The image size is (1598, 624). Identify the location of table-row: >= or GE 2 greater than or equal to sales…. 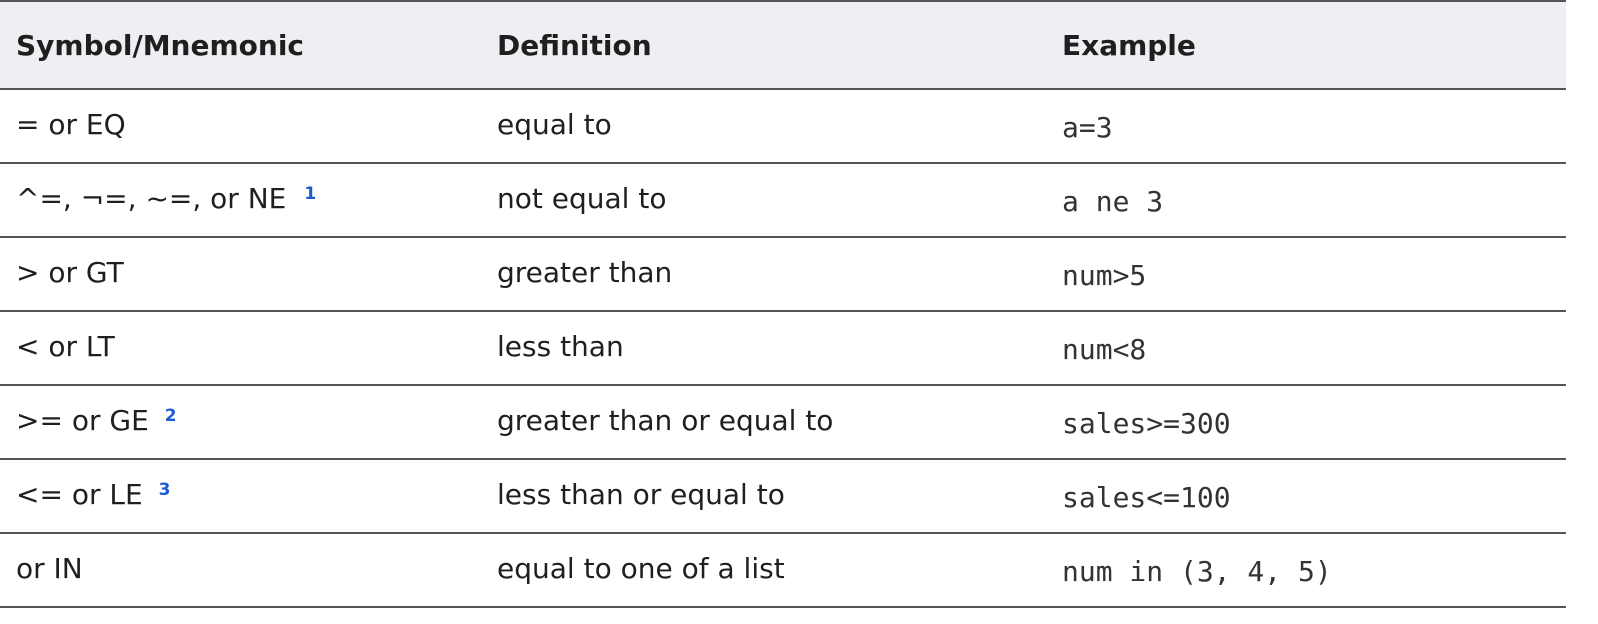
(783, 422).